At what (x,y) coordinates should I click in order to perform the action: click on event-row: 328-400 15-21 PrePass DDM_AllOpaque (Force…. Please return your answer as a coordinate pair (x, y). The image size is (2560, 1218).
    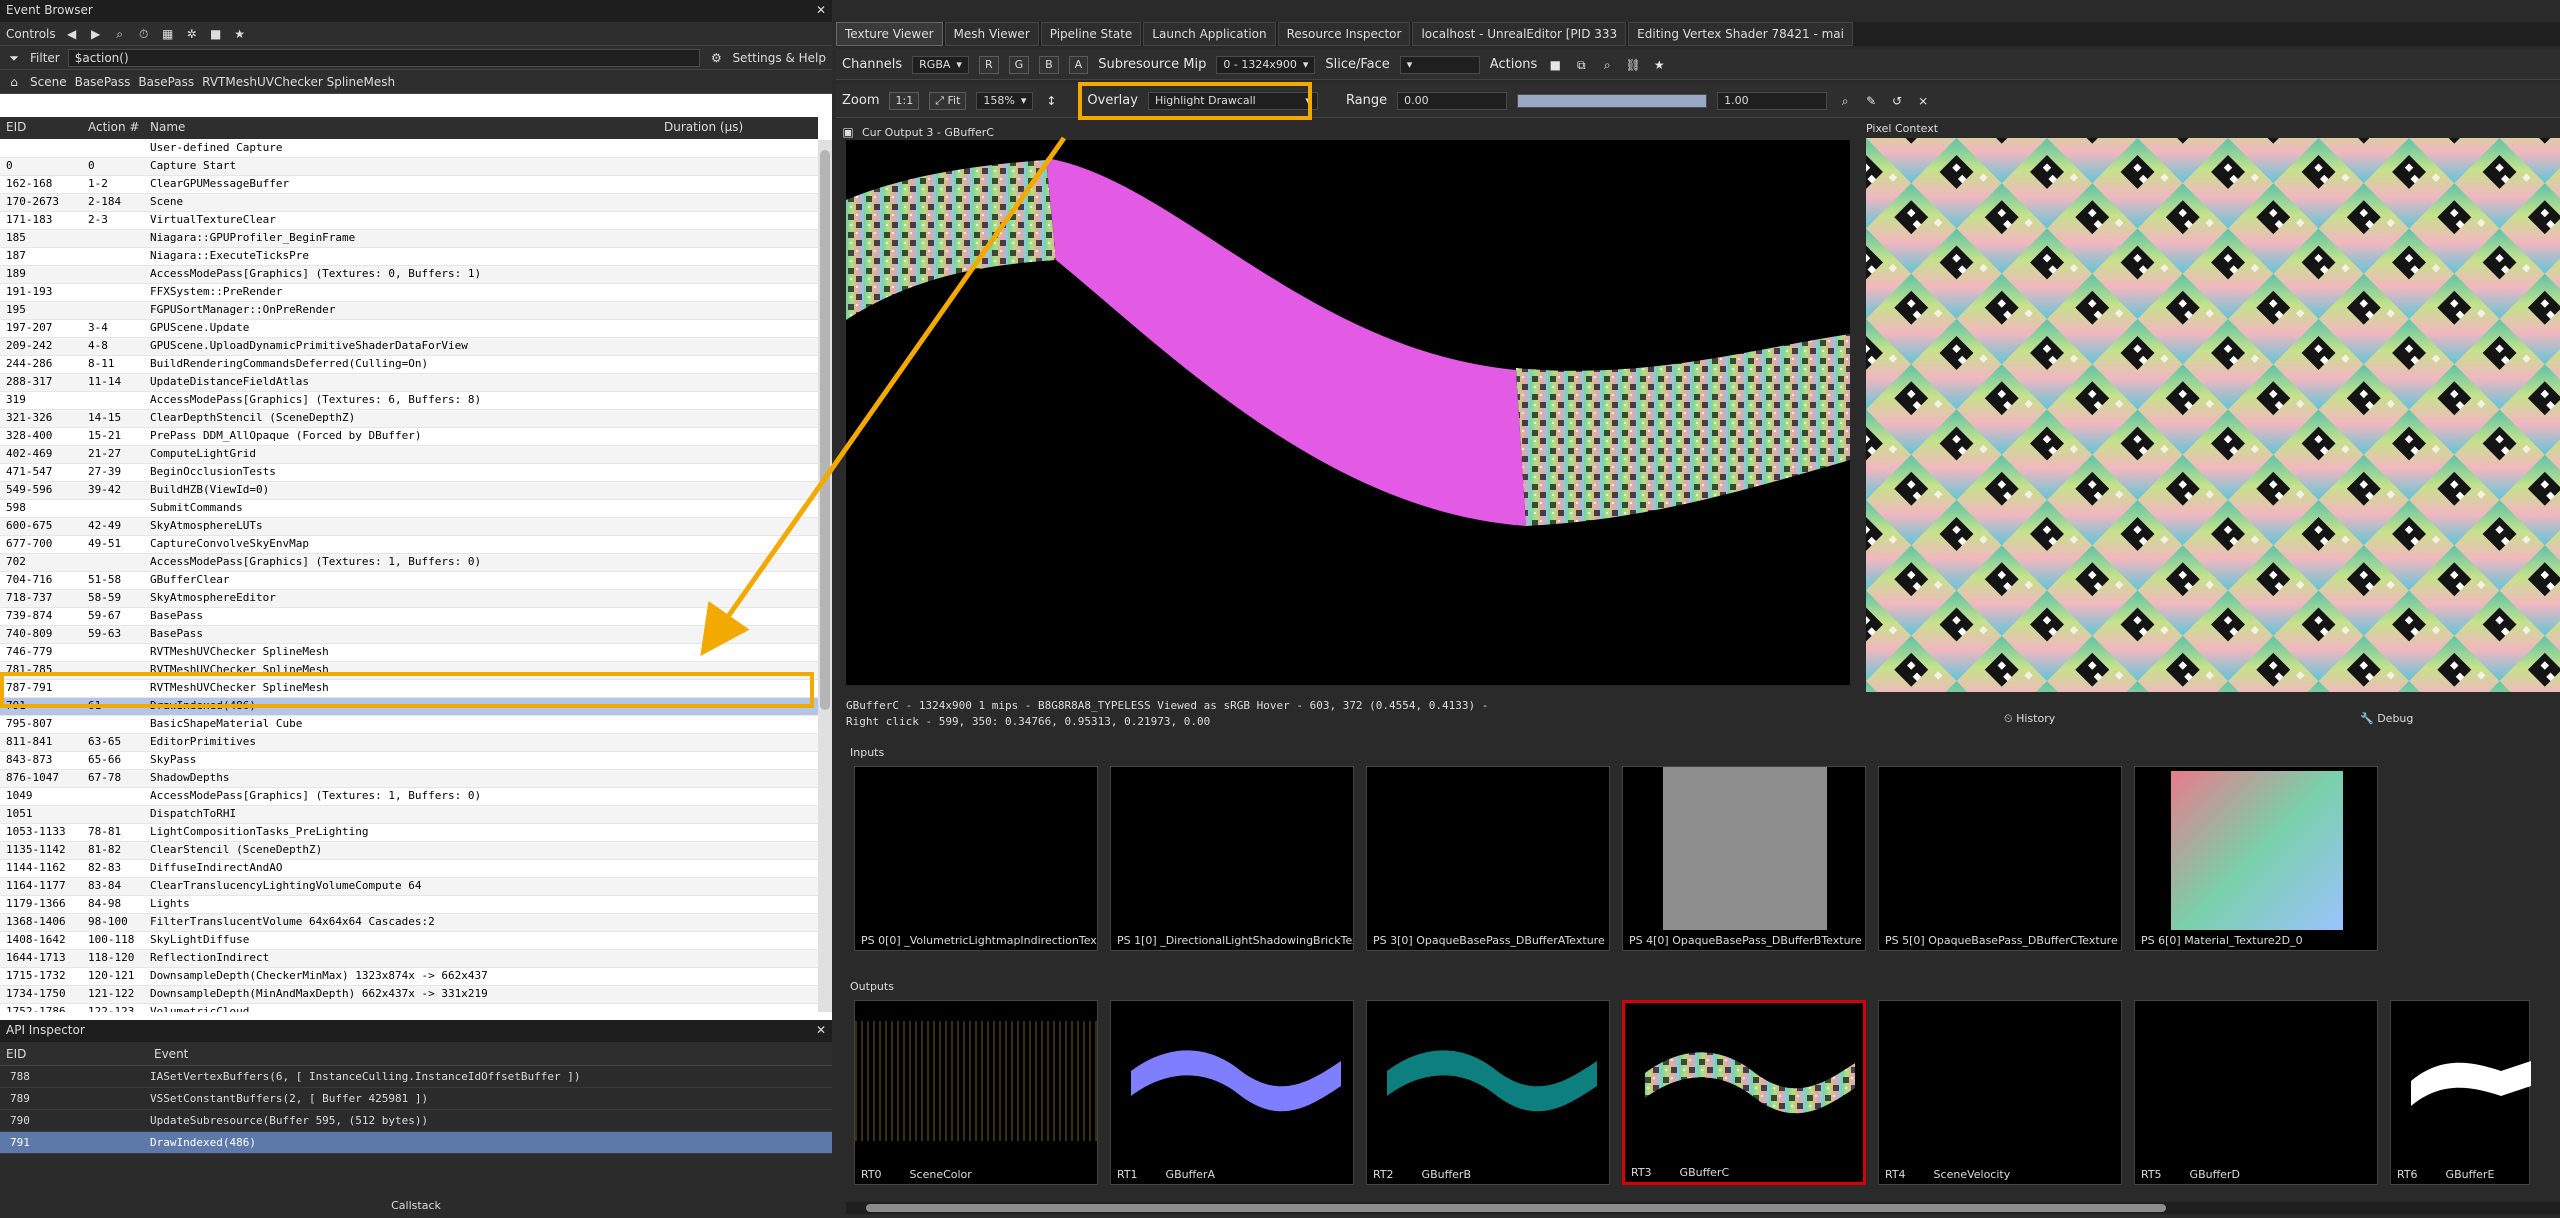
    Looking at the image, I should click on (409, 437).